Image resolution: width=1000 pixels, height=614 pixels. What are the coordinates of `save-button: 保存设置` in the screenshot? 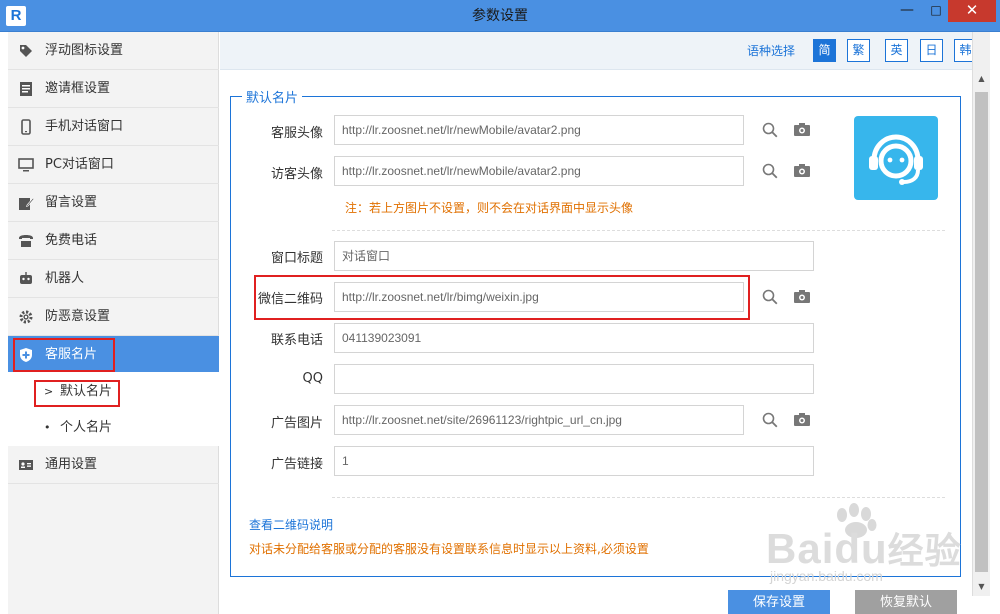 It's located at (779, 602).